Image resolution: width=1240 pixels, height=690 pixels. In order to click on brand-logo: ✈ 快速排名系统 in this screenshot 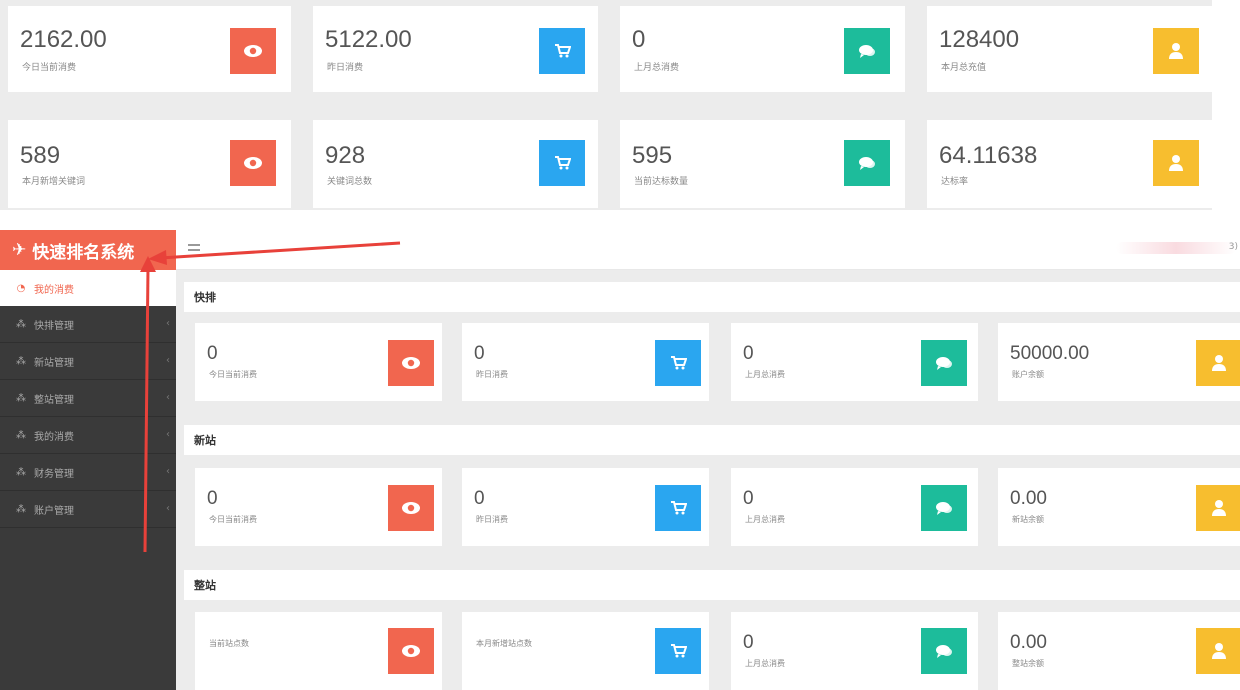, I will do `click(88, 250)`.